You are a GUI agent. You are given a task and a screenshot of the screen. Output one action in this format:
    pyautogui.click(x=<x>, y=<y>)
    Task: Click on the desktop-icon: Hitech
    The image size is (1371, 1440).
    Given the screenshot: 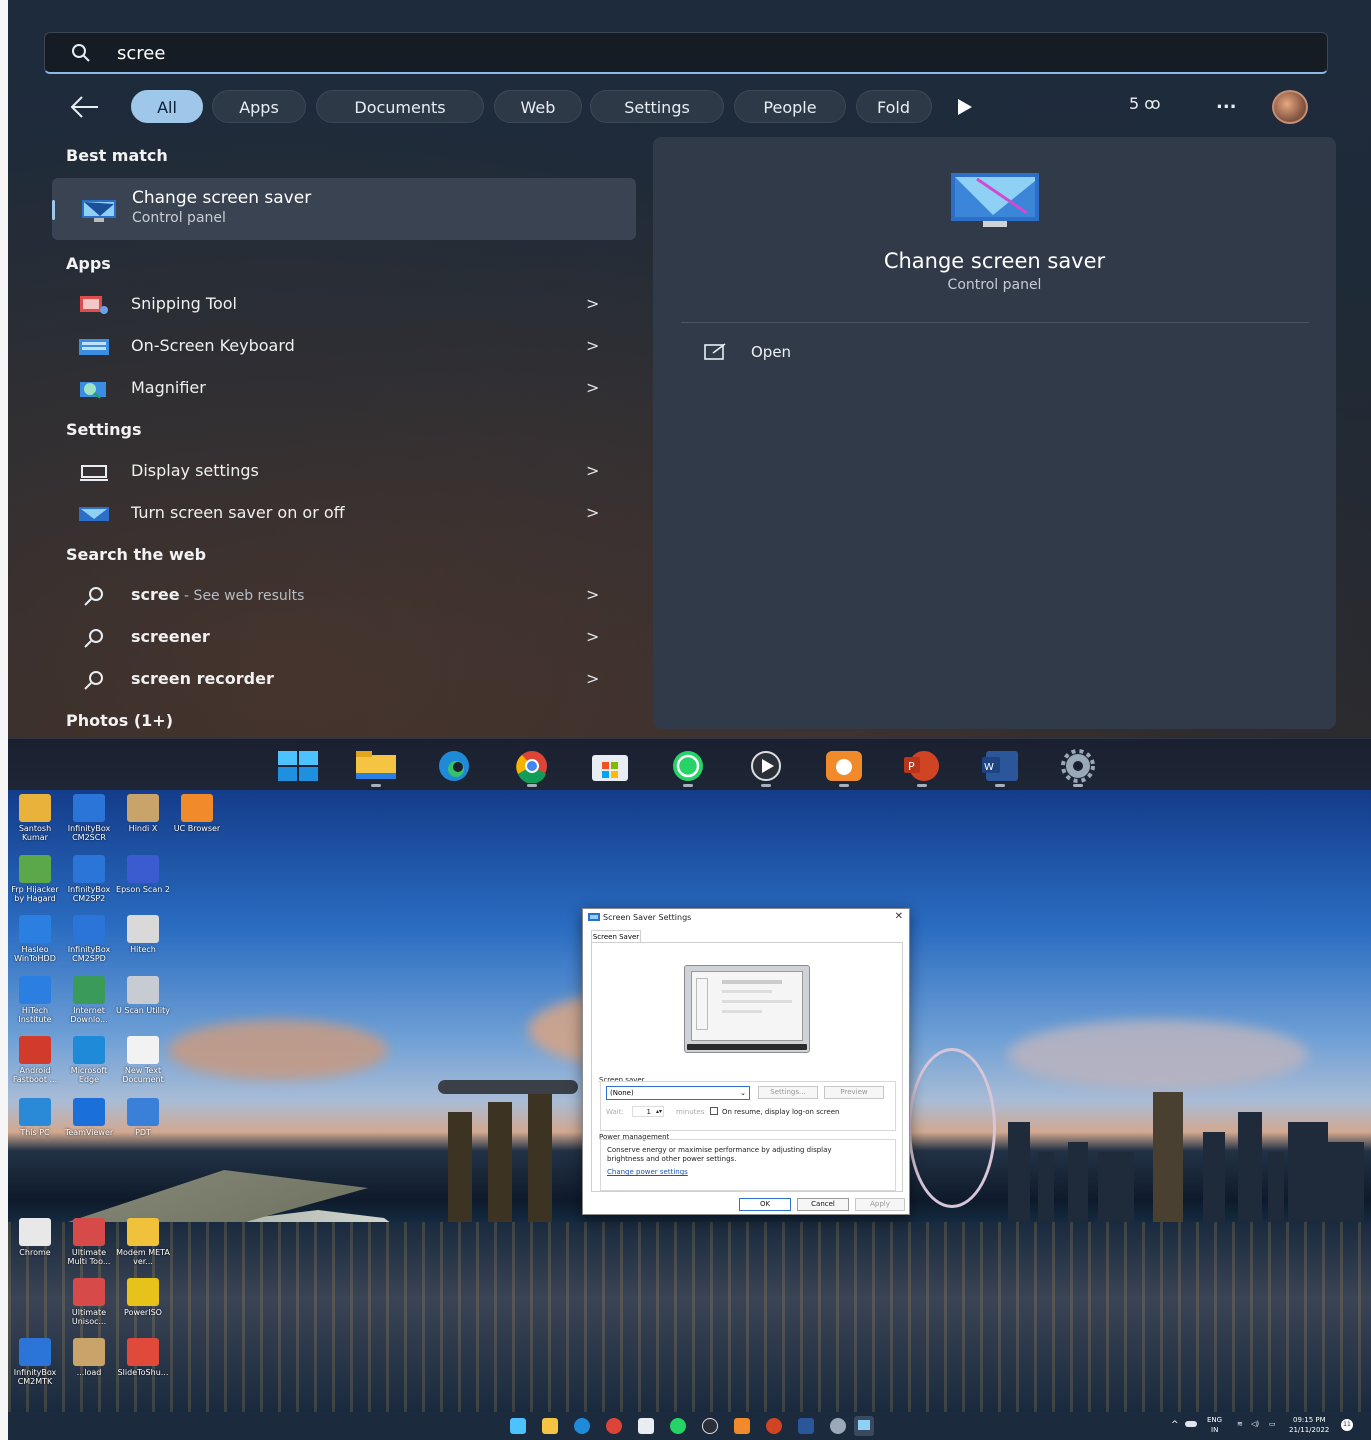 What is the action you would take?
    pyautogui.click(x=143, y=934)
    